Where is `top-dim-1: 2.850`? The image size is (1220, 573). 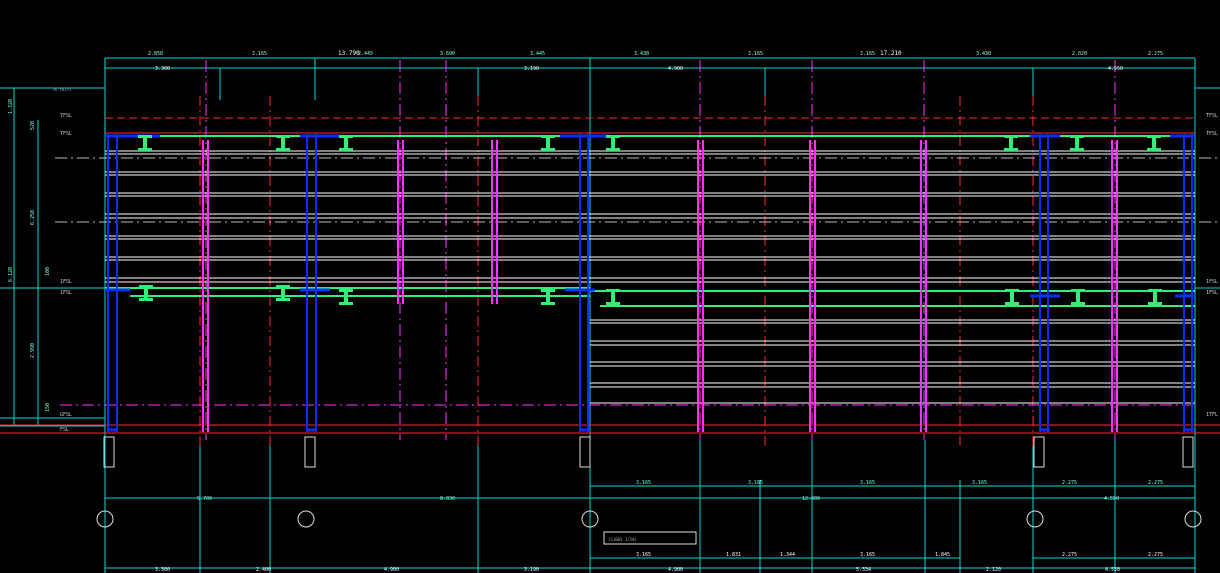
top-dim-1: 2.850 is located at coordinates (155, 54).